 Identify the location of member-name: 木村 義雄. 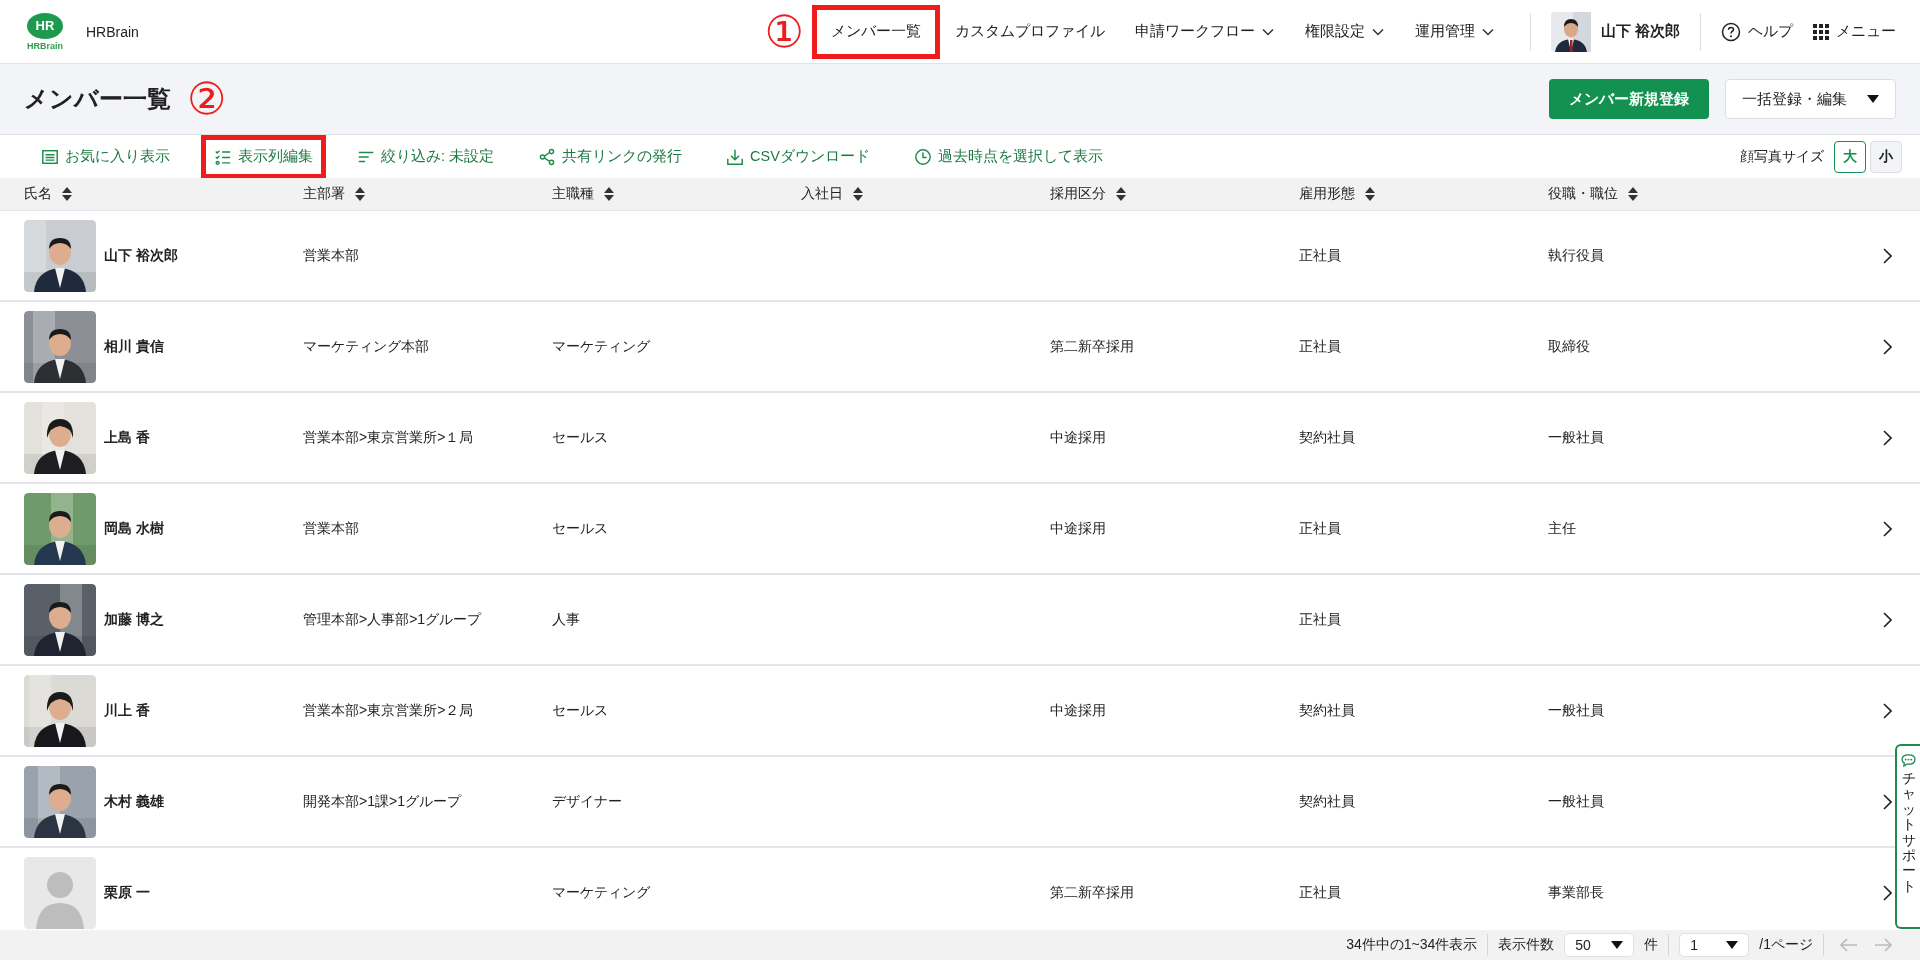
(134, 801).